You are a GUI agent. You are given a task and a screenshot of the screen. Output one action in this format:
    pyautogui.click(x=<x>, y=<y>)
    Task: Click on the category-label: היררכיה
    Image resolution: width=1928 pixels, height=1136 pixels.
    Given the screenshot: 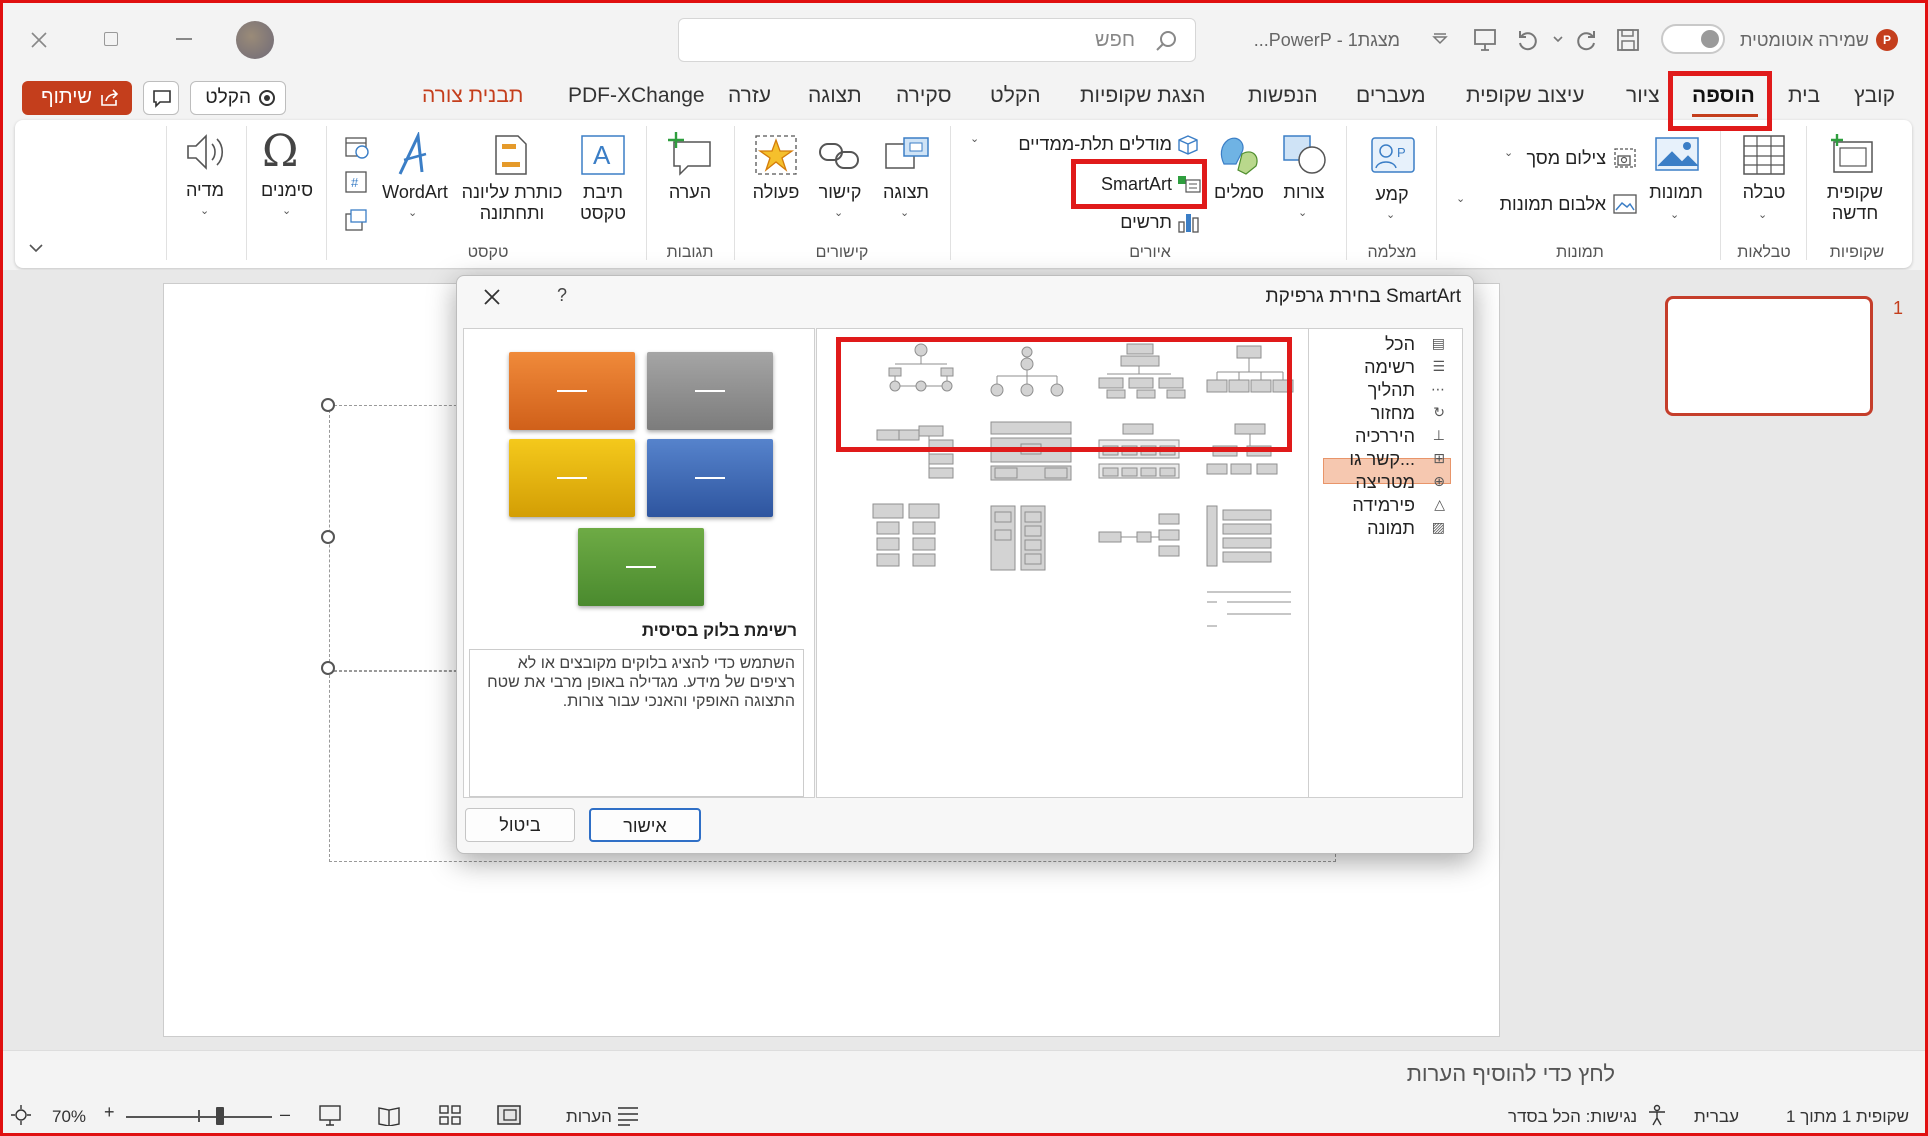 What is the action you would take?
    pyautogui.click(x=1385, y=436)
    